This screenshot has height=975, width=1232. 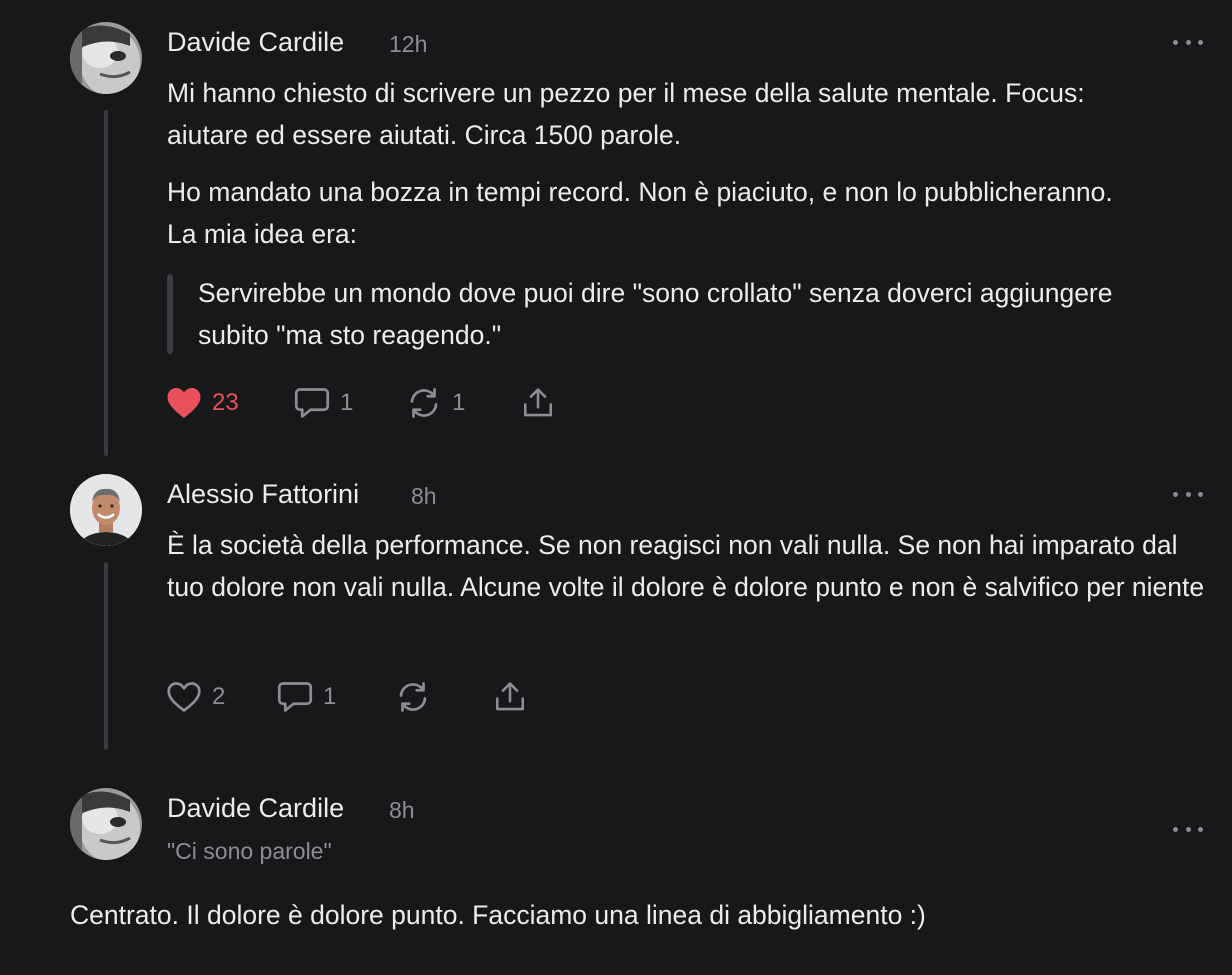 I want to click on restack-button: 1, so click(x=435, y=403).